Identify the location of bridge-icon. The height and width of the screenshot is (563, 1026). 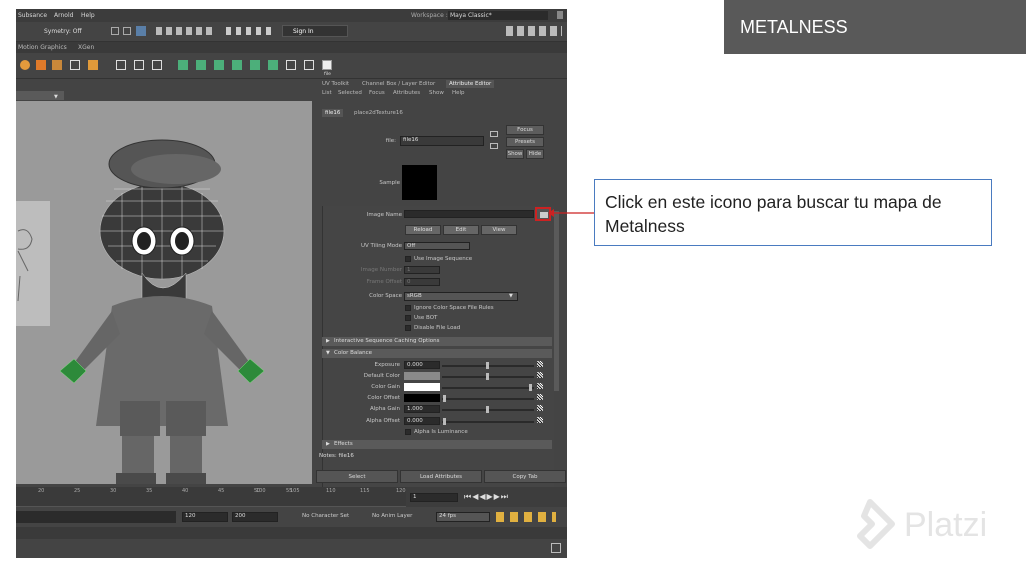
(201, 65).